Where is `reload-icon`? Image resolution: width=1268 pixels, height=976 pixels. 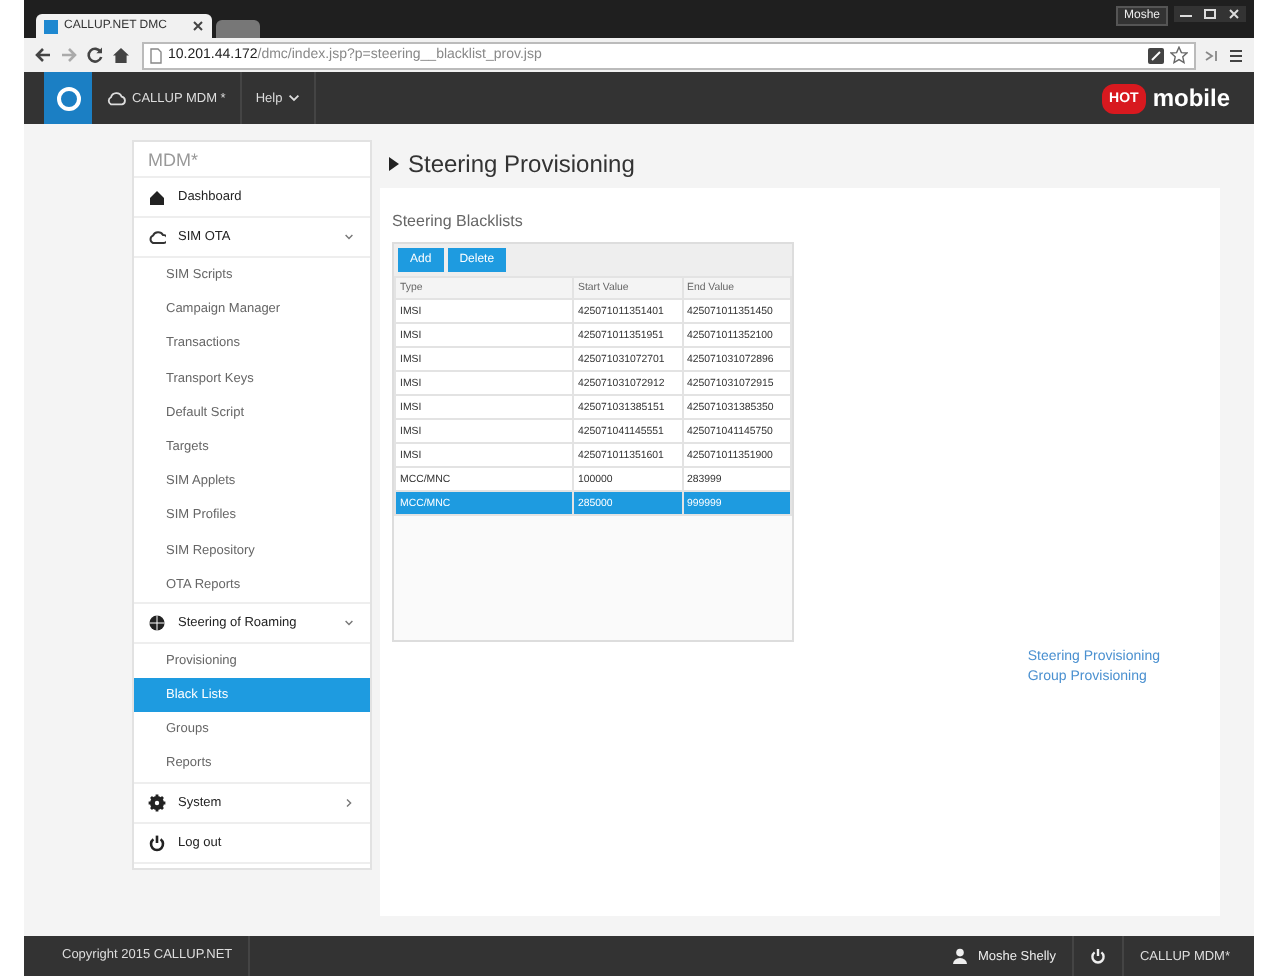
reload-icon is located at coordinates (95, 55).